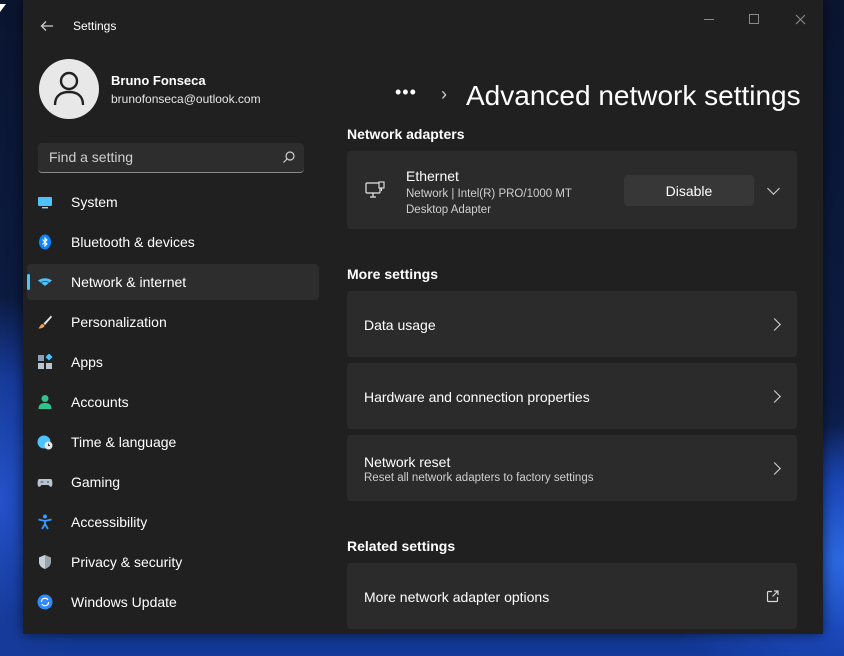 The height and width of the screenshot is (656, 844). Describe the element at coordinates (100, 402) in the screenshot. I see `sidebar-item-label: Accounts` at that location.